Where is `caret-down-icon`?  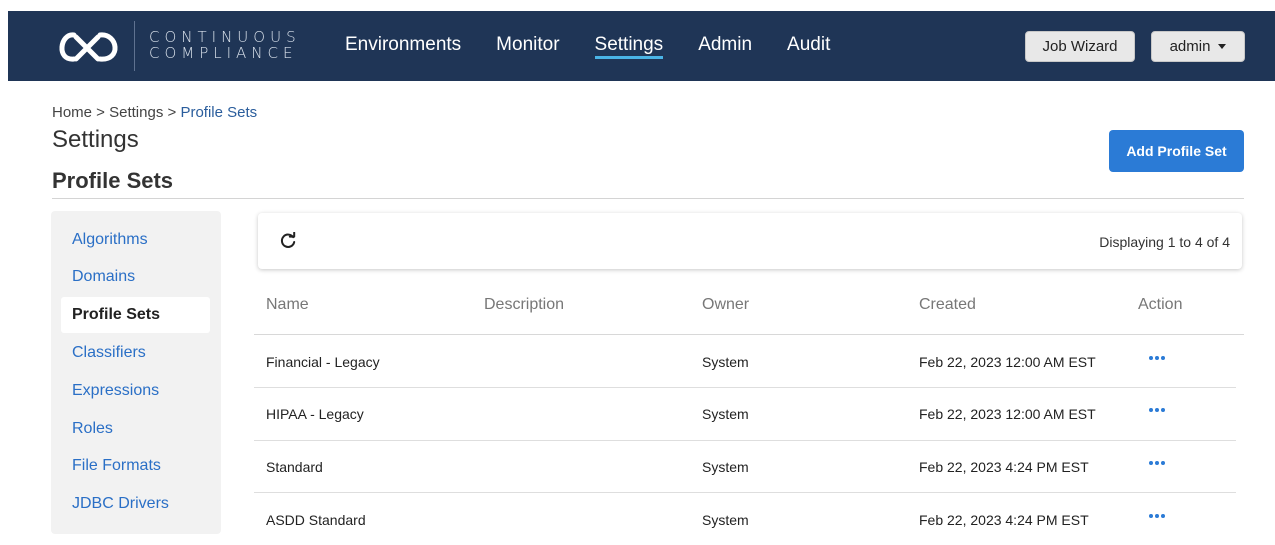
caret-down-icon is located at coordinates (1222, 46).